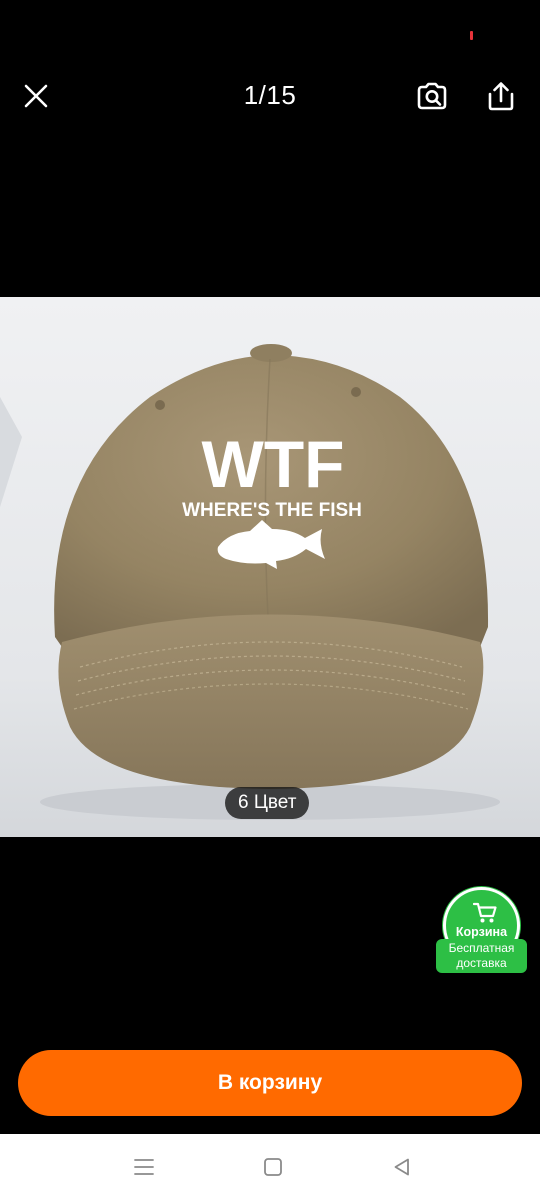 Image resolution: width=540 pixels, height=1200 pixels. What do you see at coordinates (481, 963) in the screenshot?
I see `free-delivery-line2: доставка` at bounding box center [481, 963].